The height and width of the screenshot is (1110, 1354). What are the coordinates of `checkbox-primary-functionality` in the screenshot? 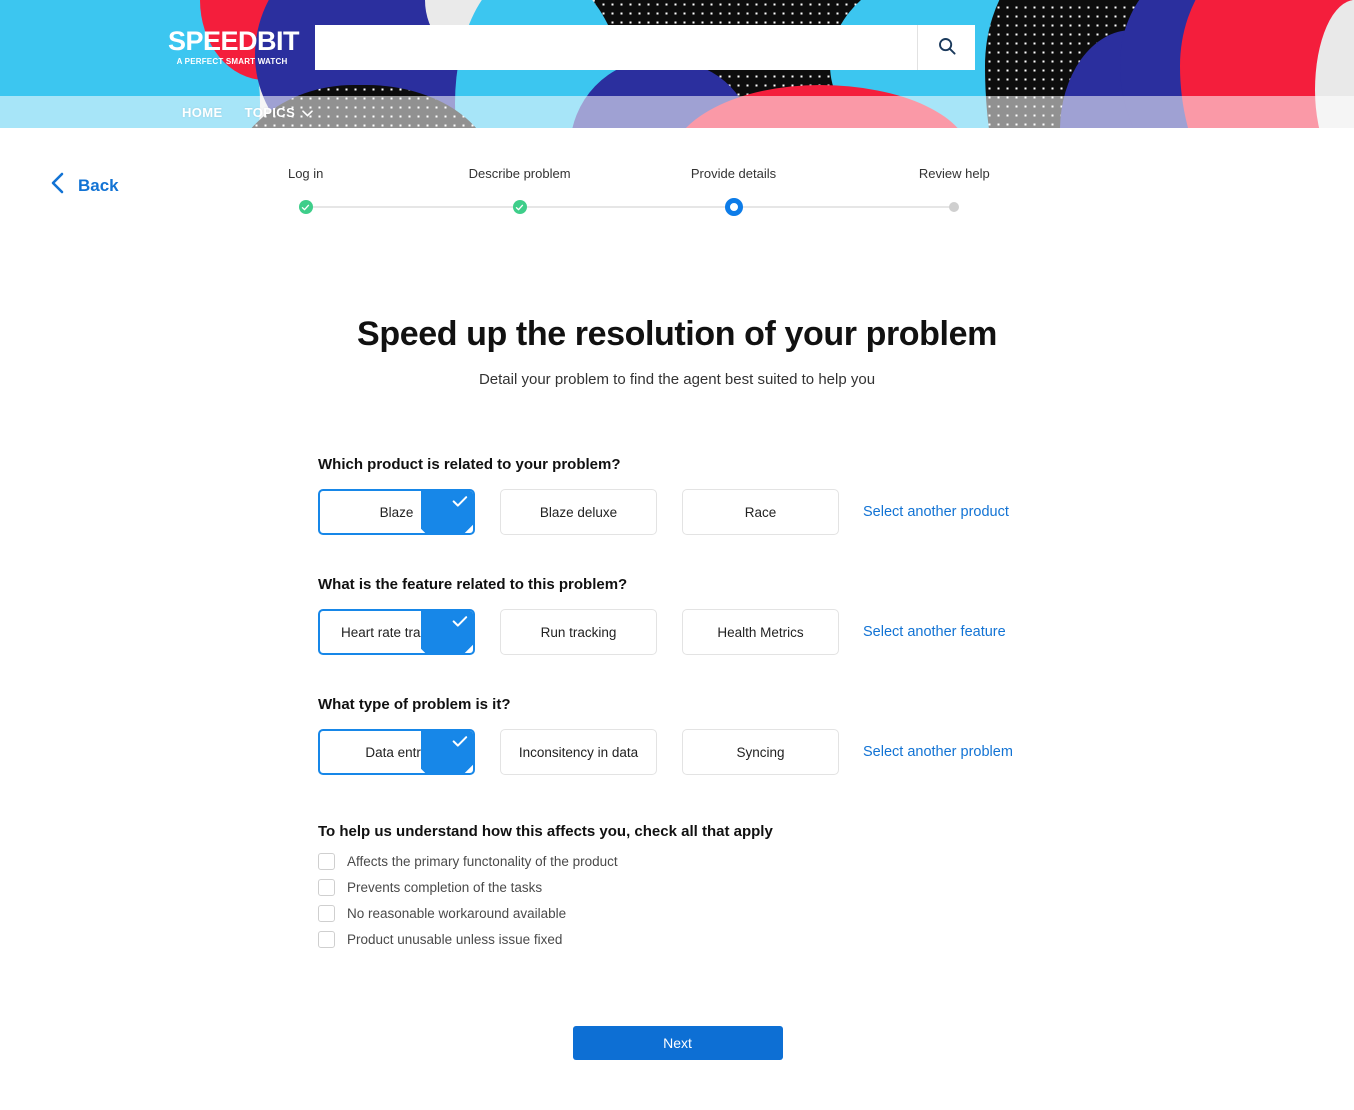 It's located at (326, 861).